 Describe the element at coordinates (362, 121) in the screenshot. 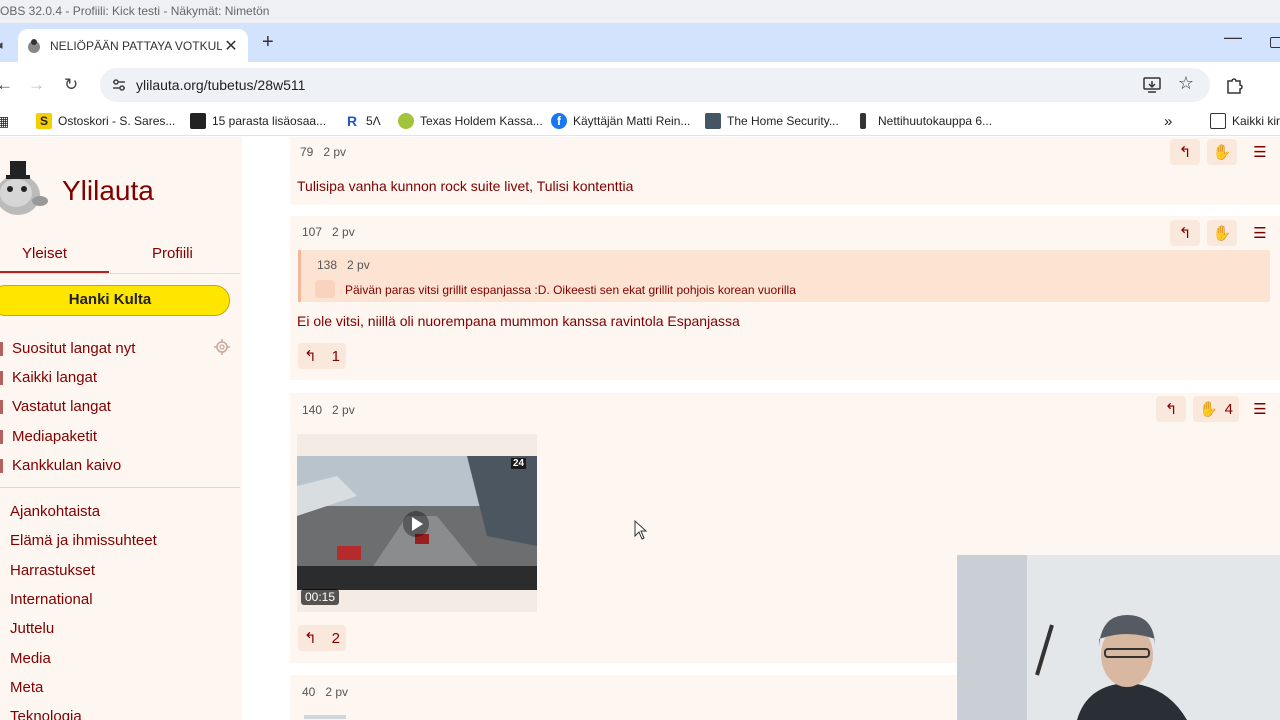

I see `bookmark-item: R 5Λ` at that location.